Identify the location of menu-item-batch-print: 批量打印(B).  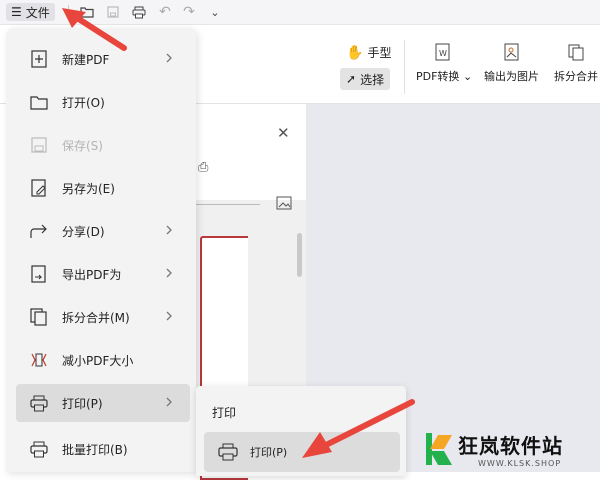
(103, 449).